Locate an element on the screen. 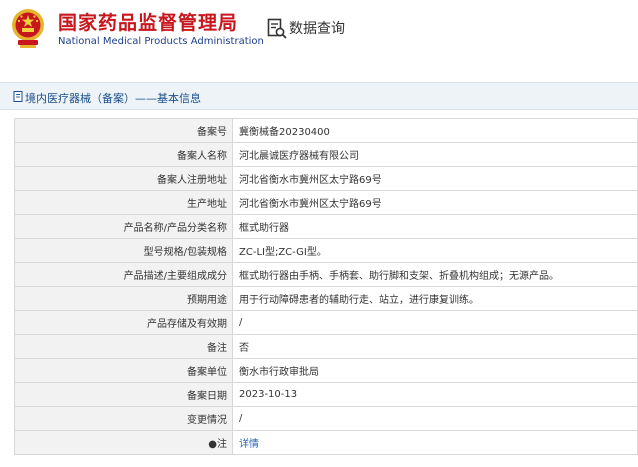 This screenshot has height=467, width=638. table-row: 备案号 冀衡械备20230400 is located at coordinates (326, 130).